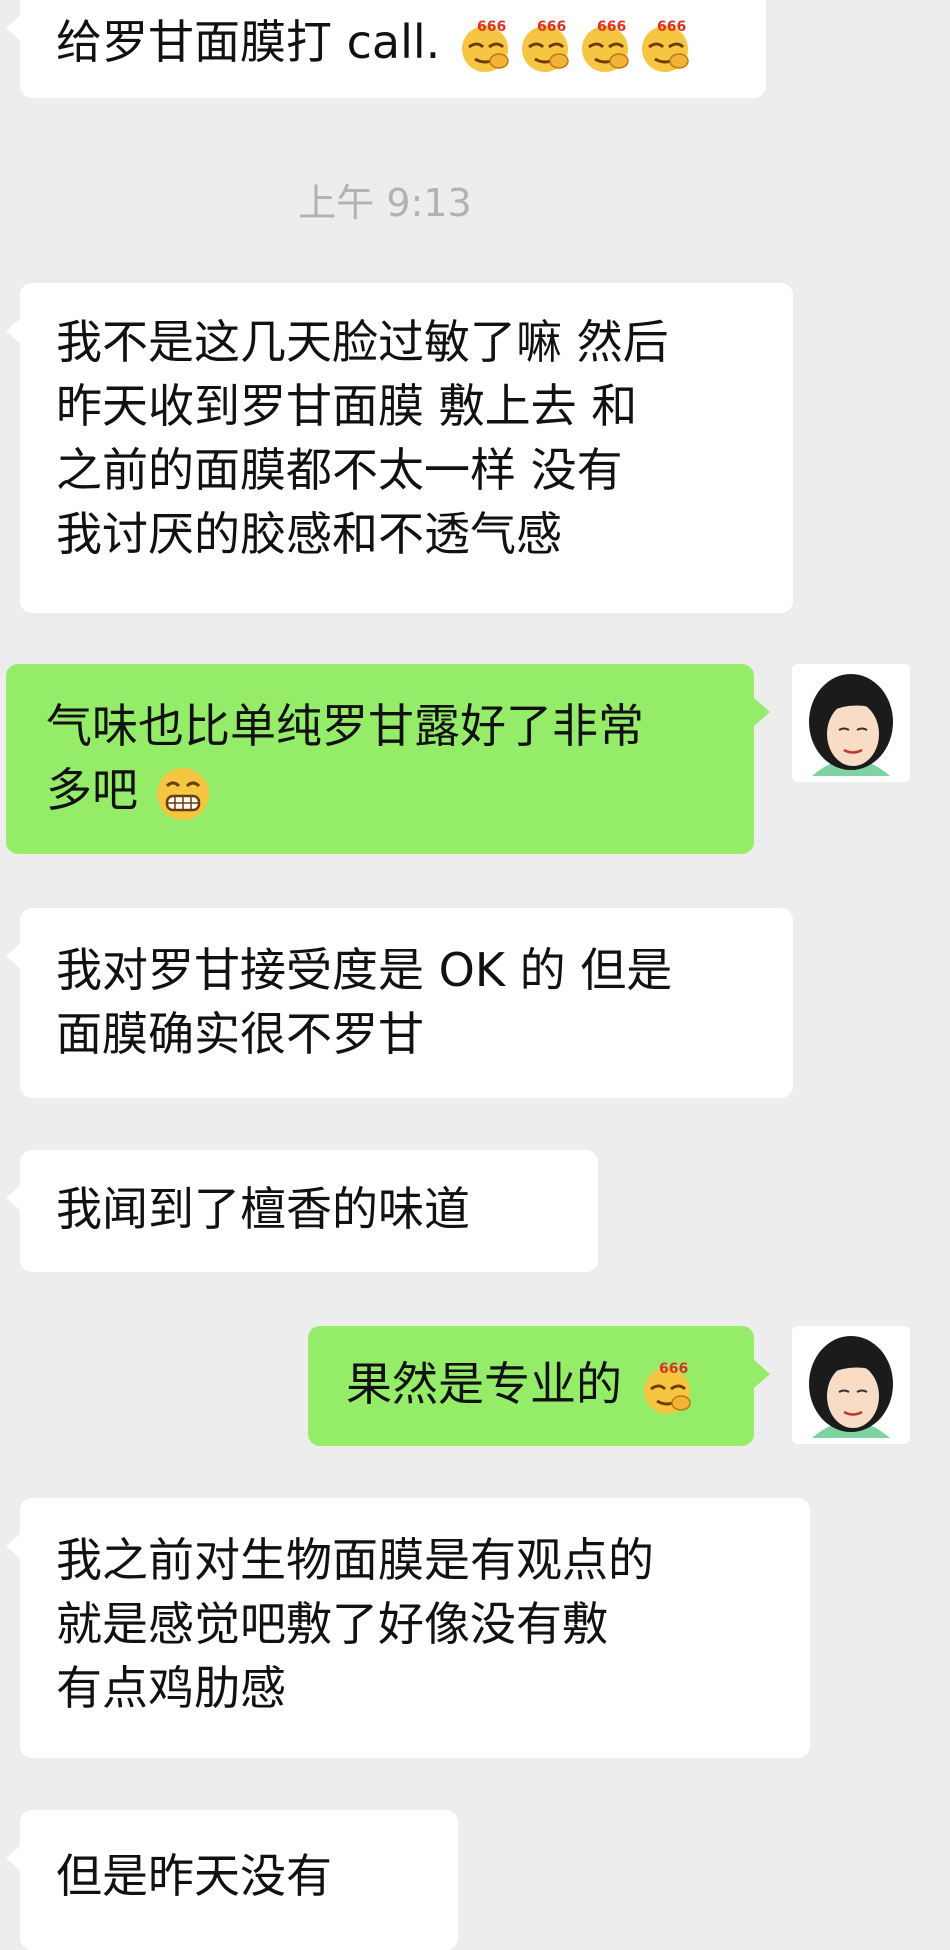 This screenshot has width=950, height=1950. What do you see at coordinates (194, 1876) in the screenshot?
I see `message-line: 但是昨天没有` at bounding box center [194, 1876].